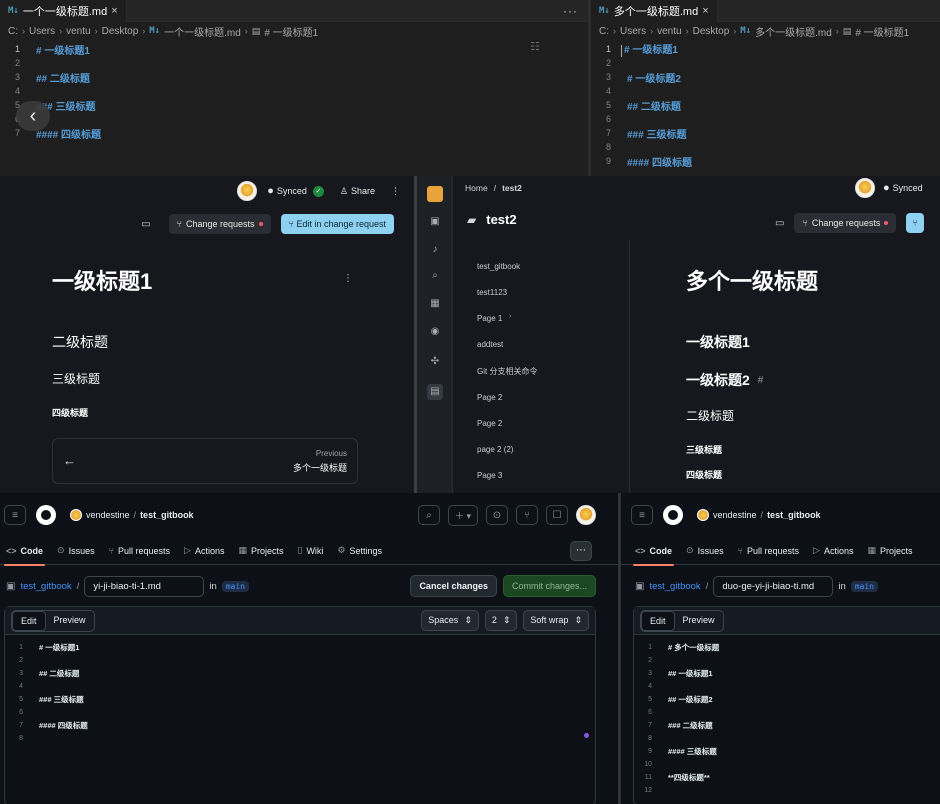  I want to click on edit-in-change-request-button: ⑂ Edit in change request, so click(337, 224).